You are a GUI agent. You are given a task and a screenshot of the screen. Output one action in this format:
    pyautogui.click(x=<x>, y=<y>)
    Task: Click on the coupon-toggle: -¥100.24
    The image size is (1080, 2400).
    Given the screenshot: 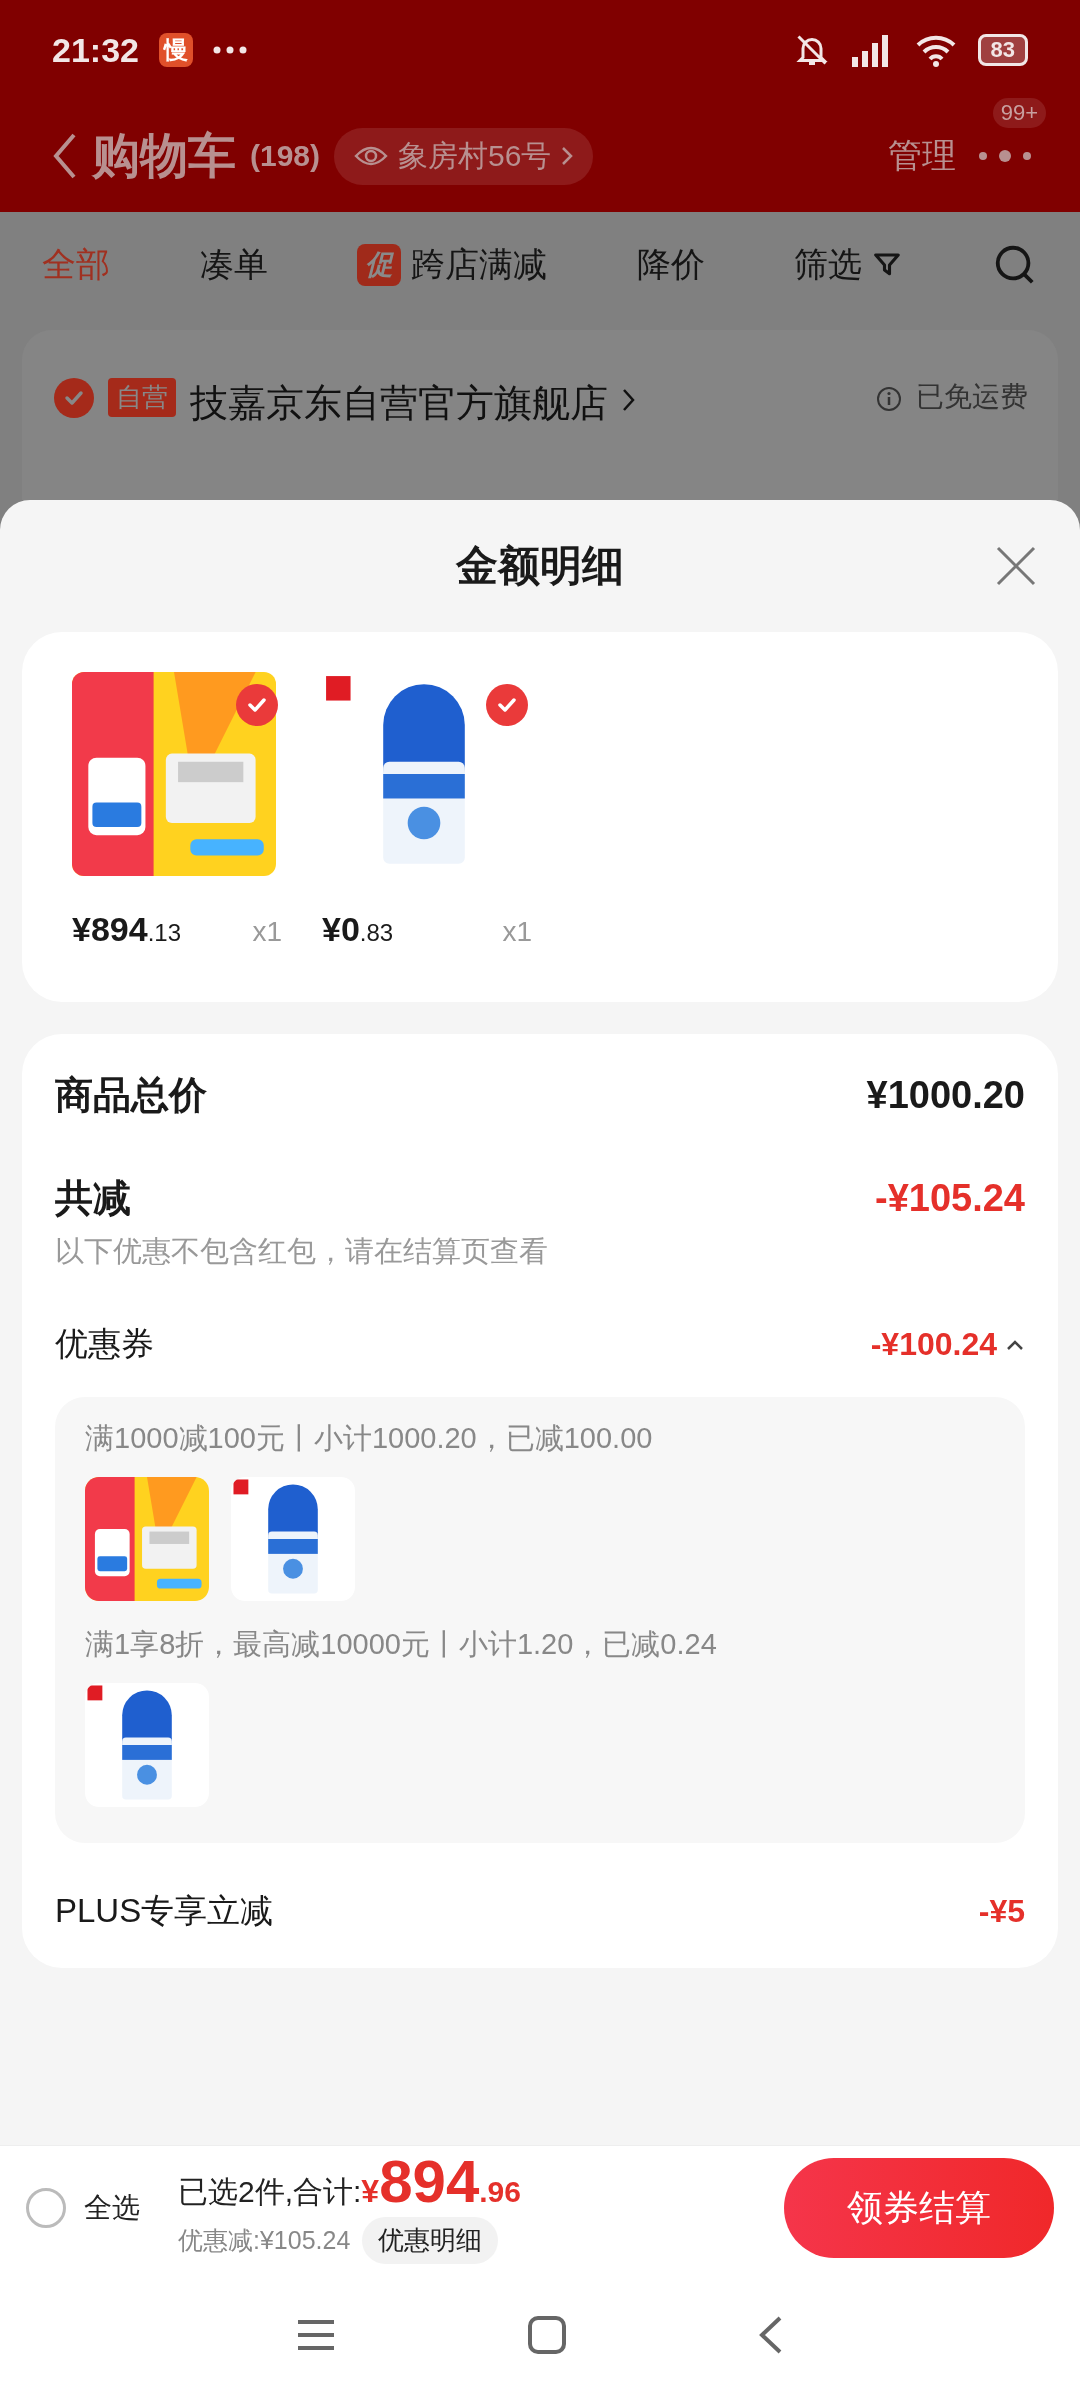 What is the action you would take?
    pyautogui.click(x=947, y=1344)
    